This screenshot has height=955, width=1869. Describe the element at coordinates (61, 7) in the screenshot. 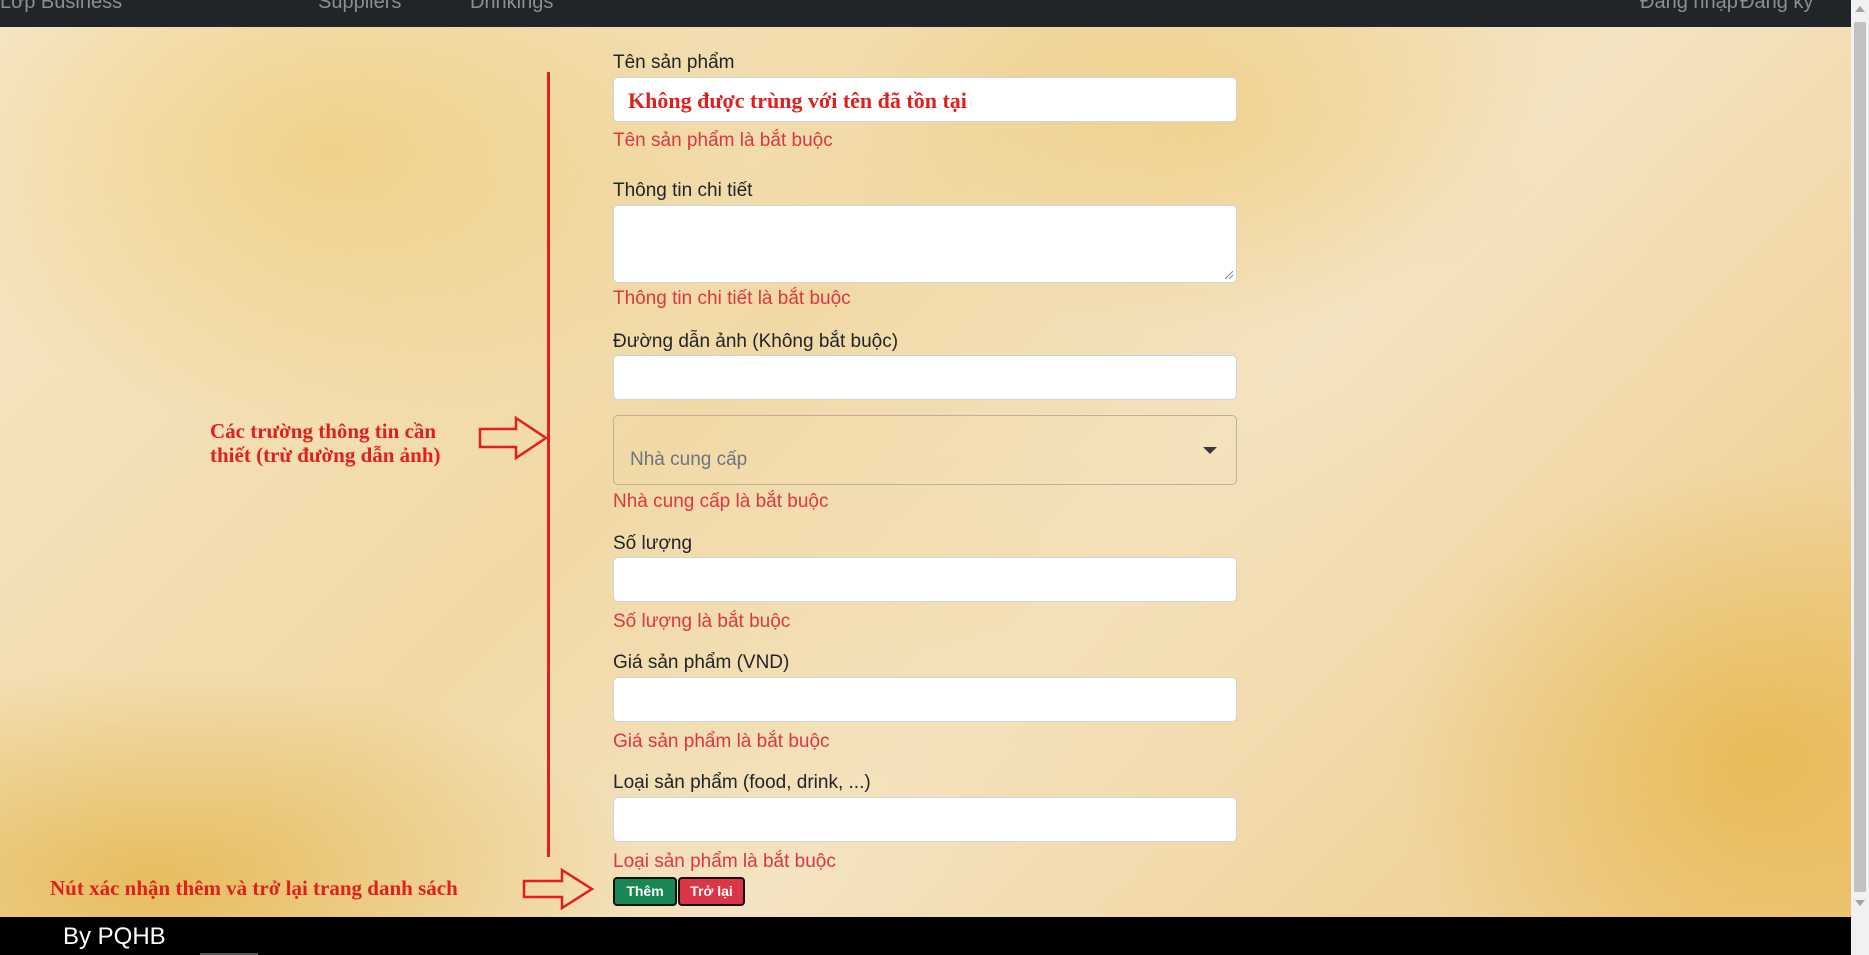

I see `navbar-brand: Lớp Business` at that location.